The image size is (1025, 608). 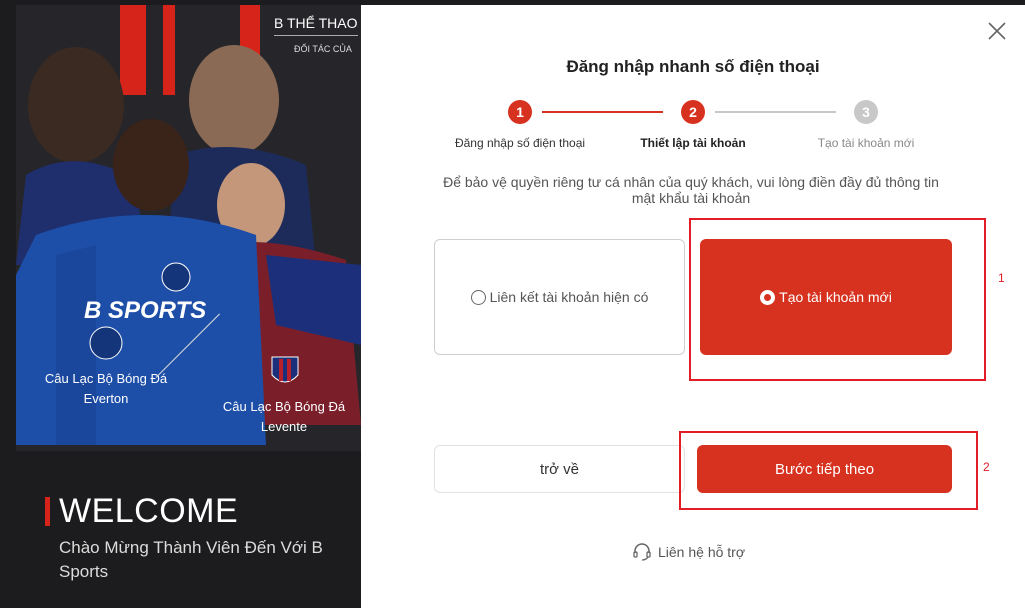 I want to click on radio-unchecked-icon, so click(x=478, y=297).